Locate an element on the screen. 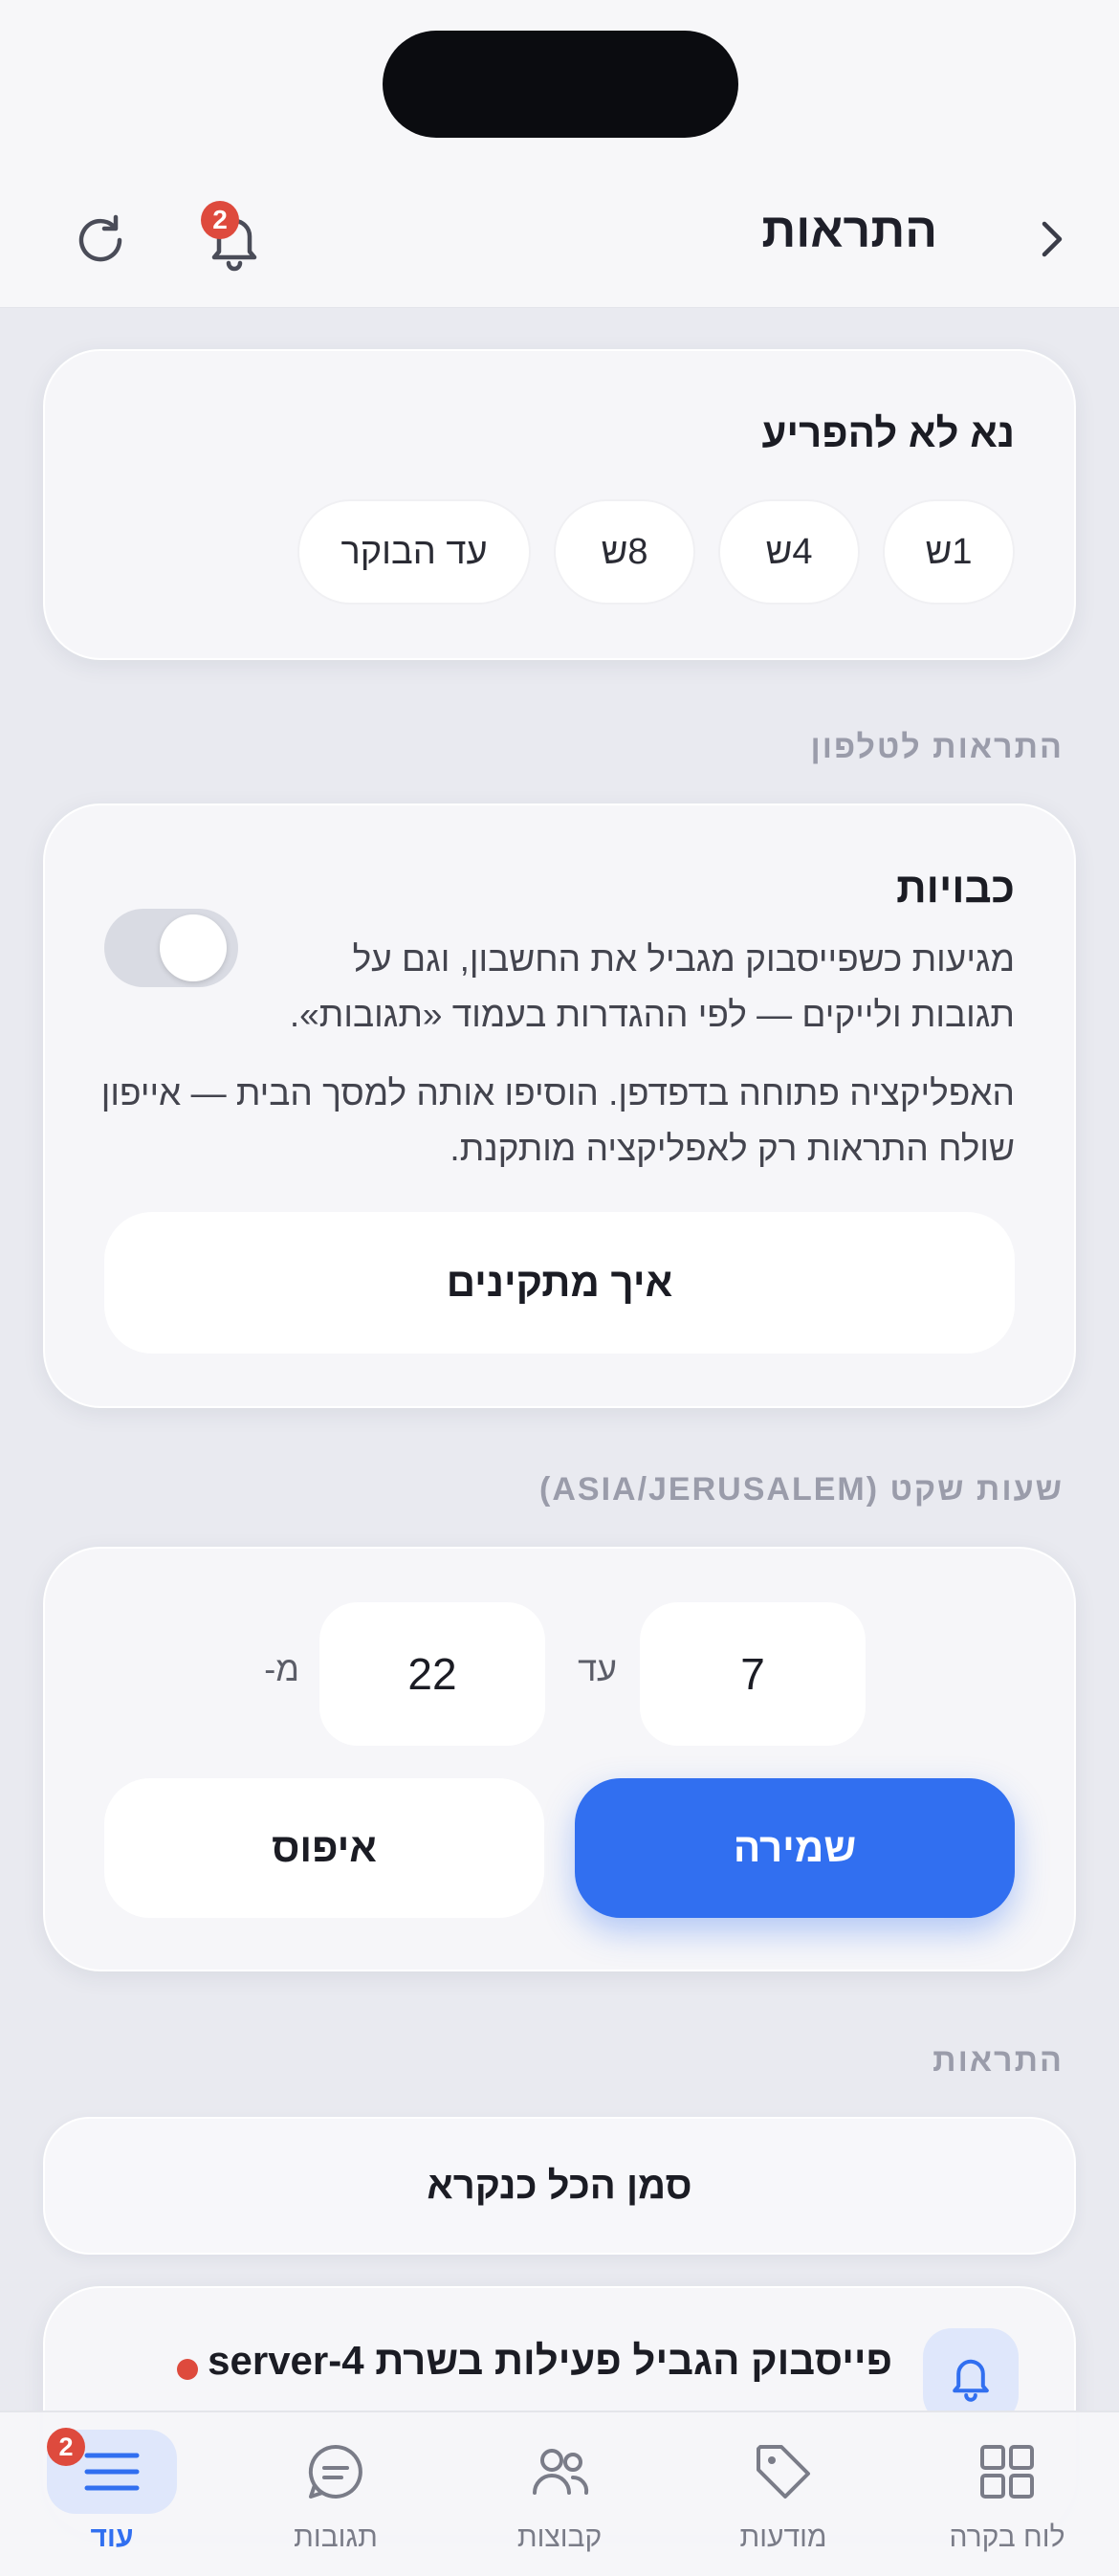 This screenshot has width=1119, height=2576. dnd-card: נא לא להפריע 1ש 4ש 8ש עד הבוקר is located at coordinates (559, 504).